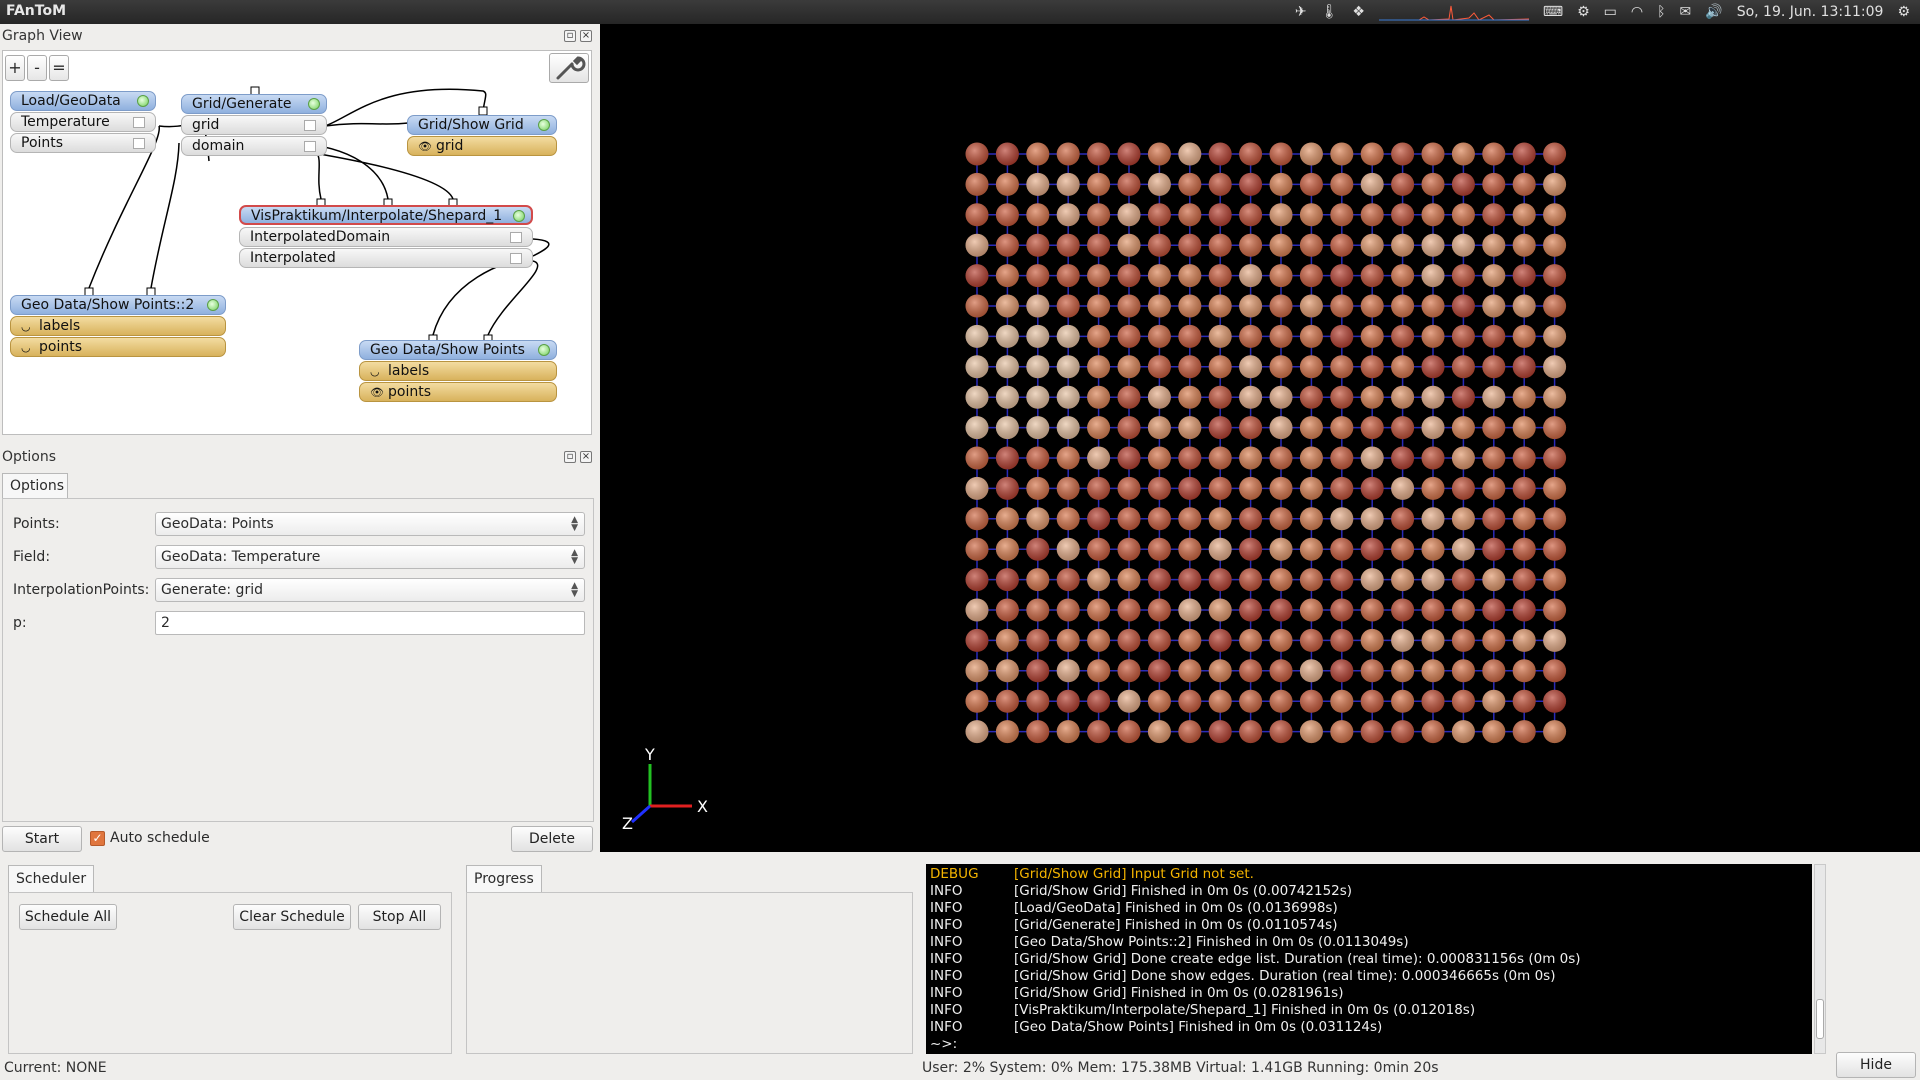 The width and height of the screenshot is (1920, 1080). I want to click on schedule-all-button: Schedule All, so click(68, 917).